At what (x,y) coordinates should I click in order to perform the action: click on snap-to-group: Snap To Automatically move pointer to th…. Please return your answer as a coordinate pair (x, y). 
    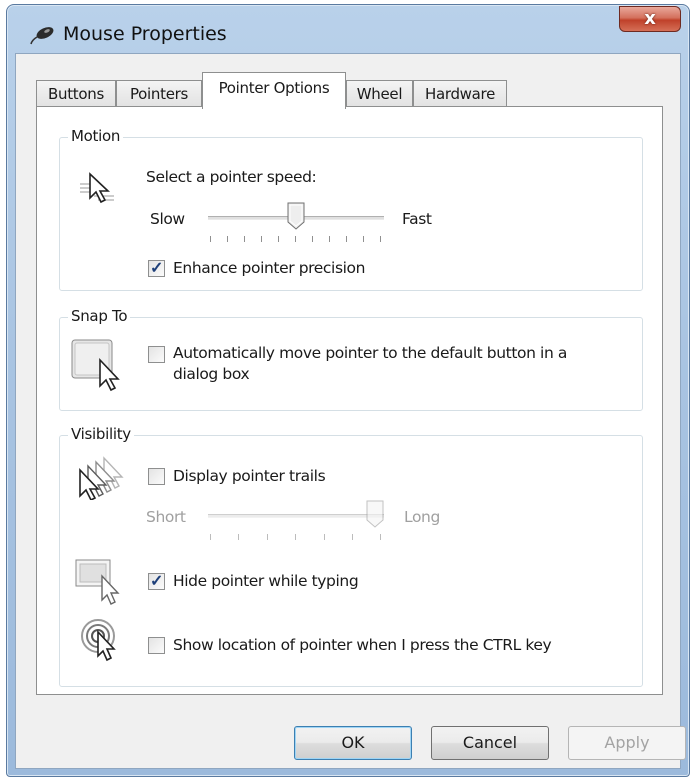
    Looking at the image, I should click on (351, 359).